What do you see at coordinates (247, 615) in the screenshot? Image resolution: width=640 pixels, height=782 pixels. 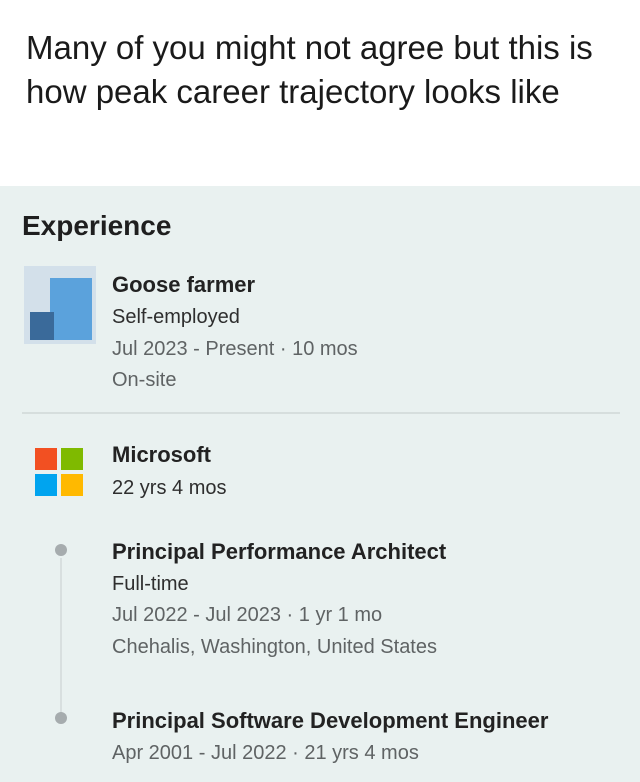 I see `role-dates: Jul 2022 - Jul 2023 · 1 yr 1 mo` at bounding box center [247, 615].